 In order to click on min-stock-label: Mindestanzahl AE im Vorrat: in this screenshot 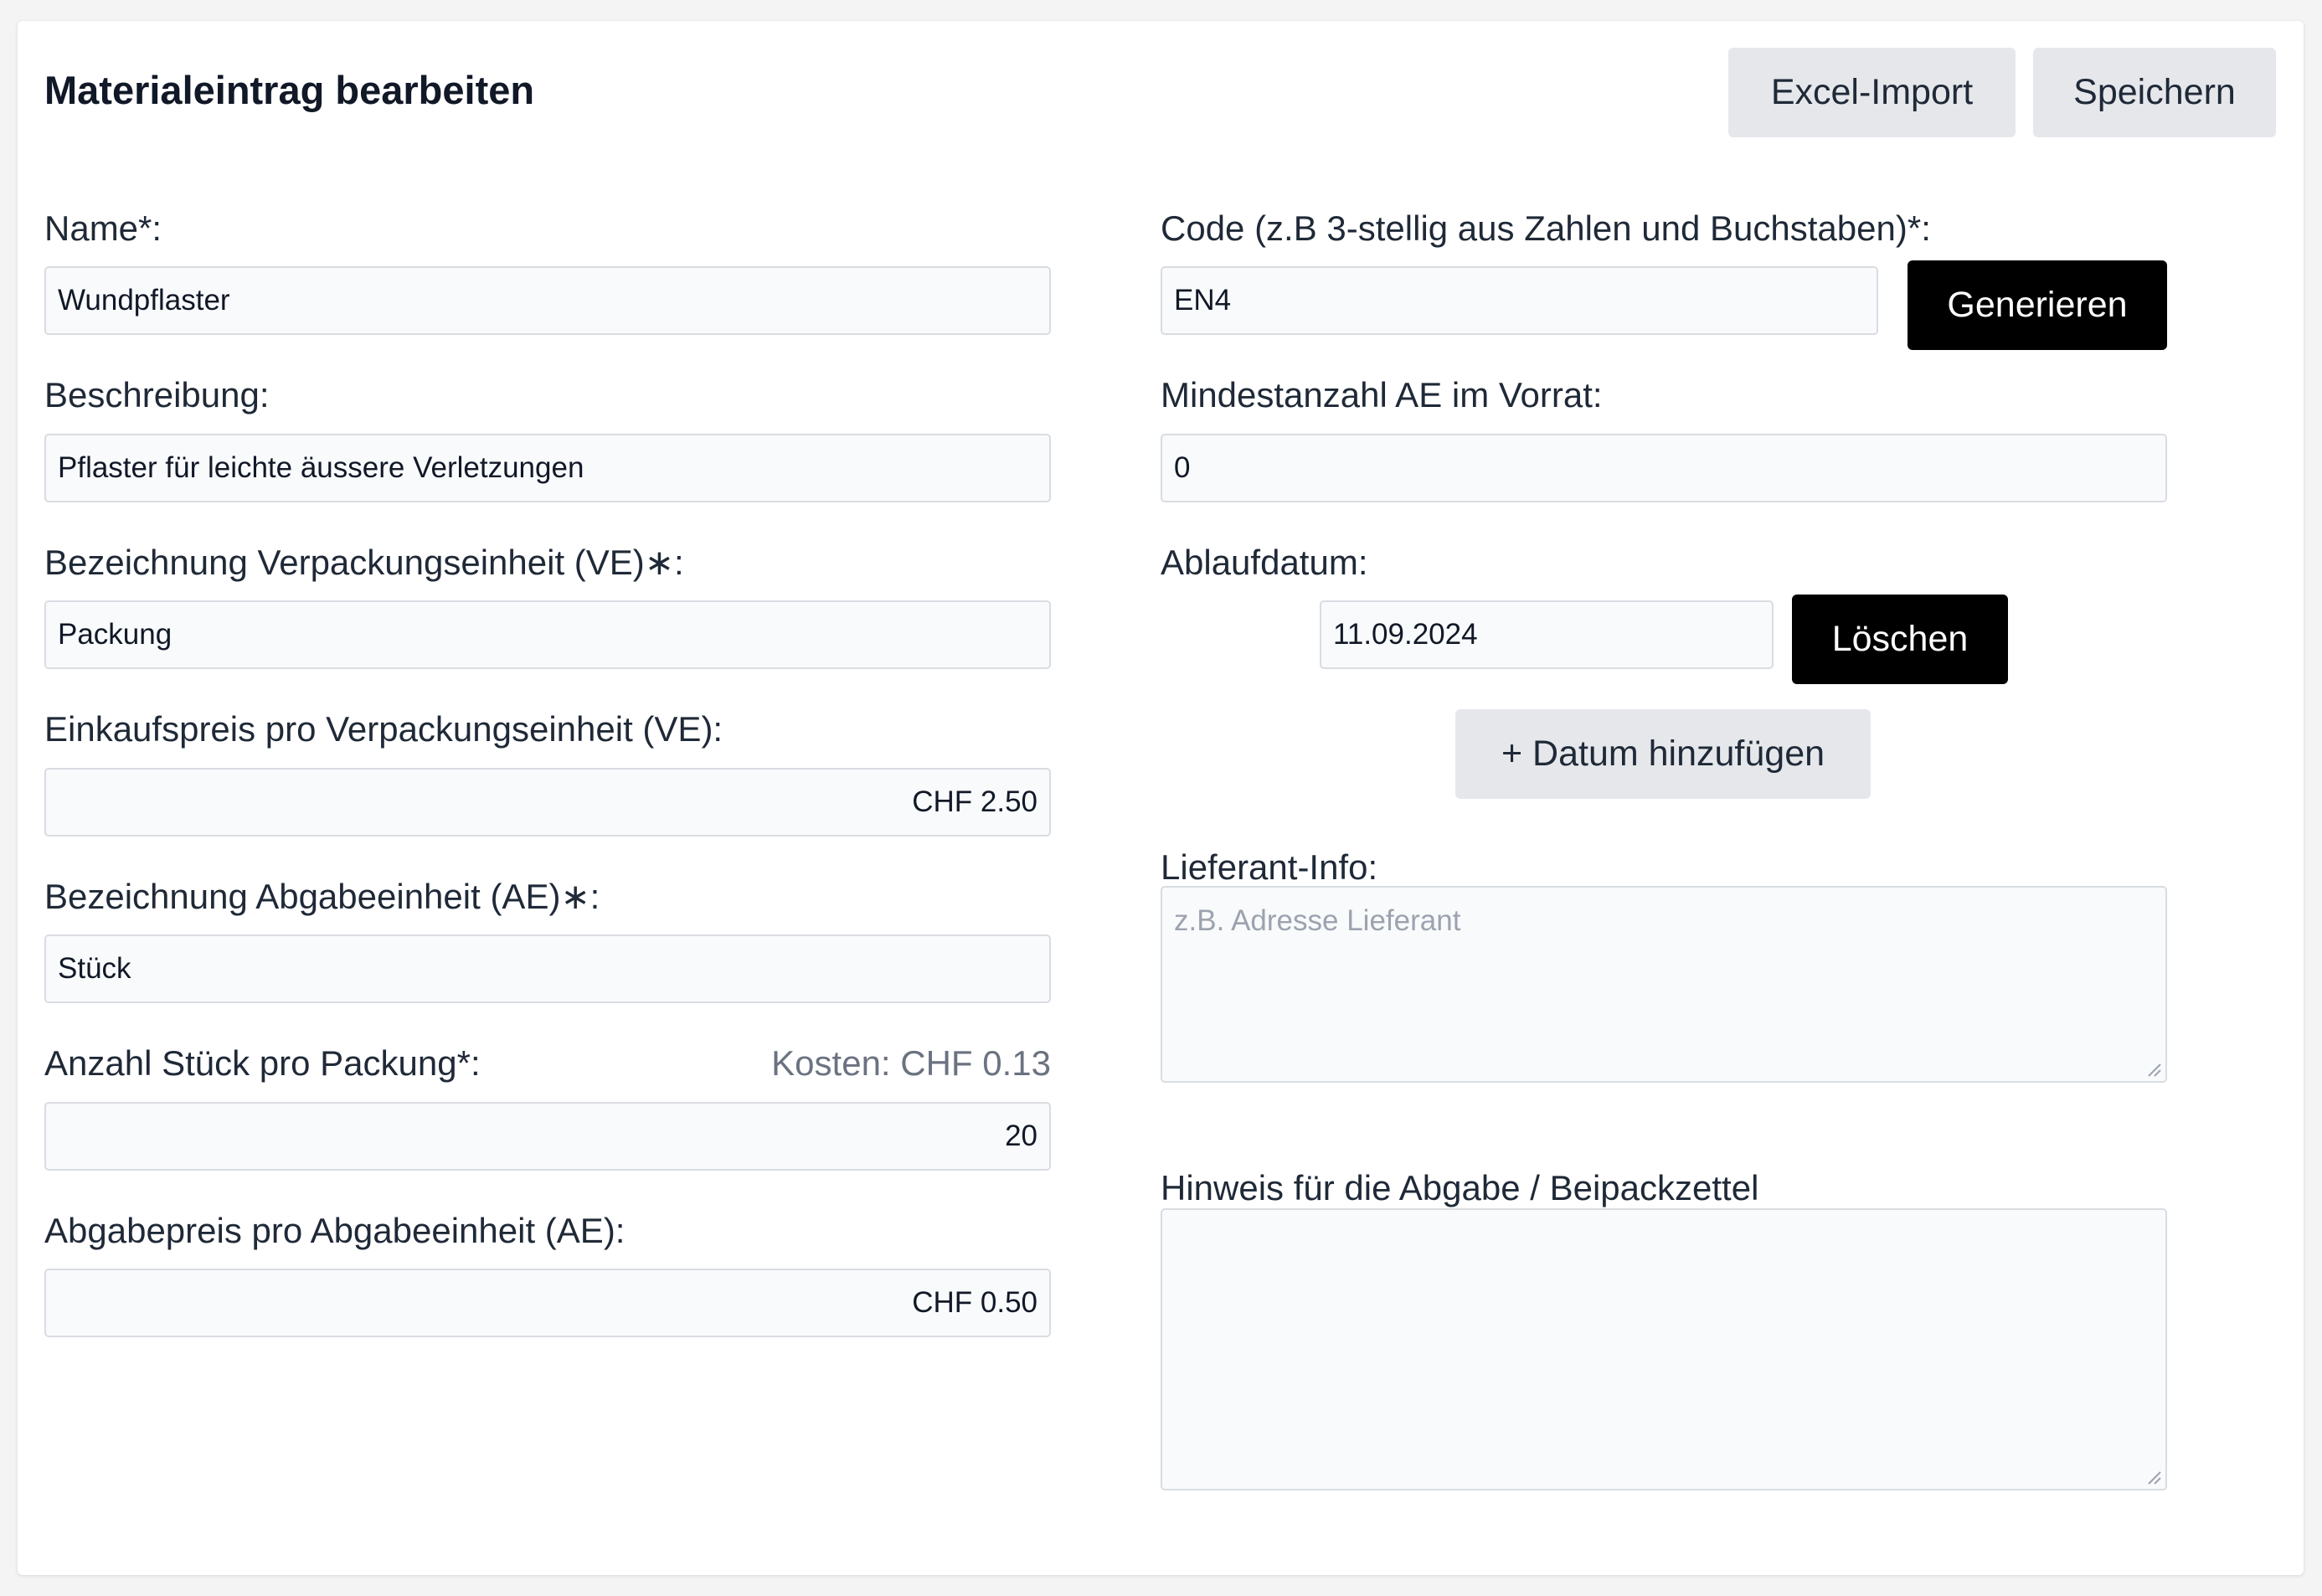, I will do `click(1382, 394)`.